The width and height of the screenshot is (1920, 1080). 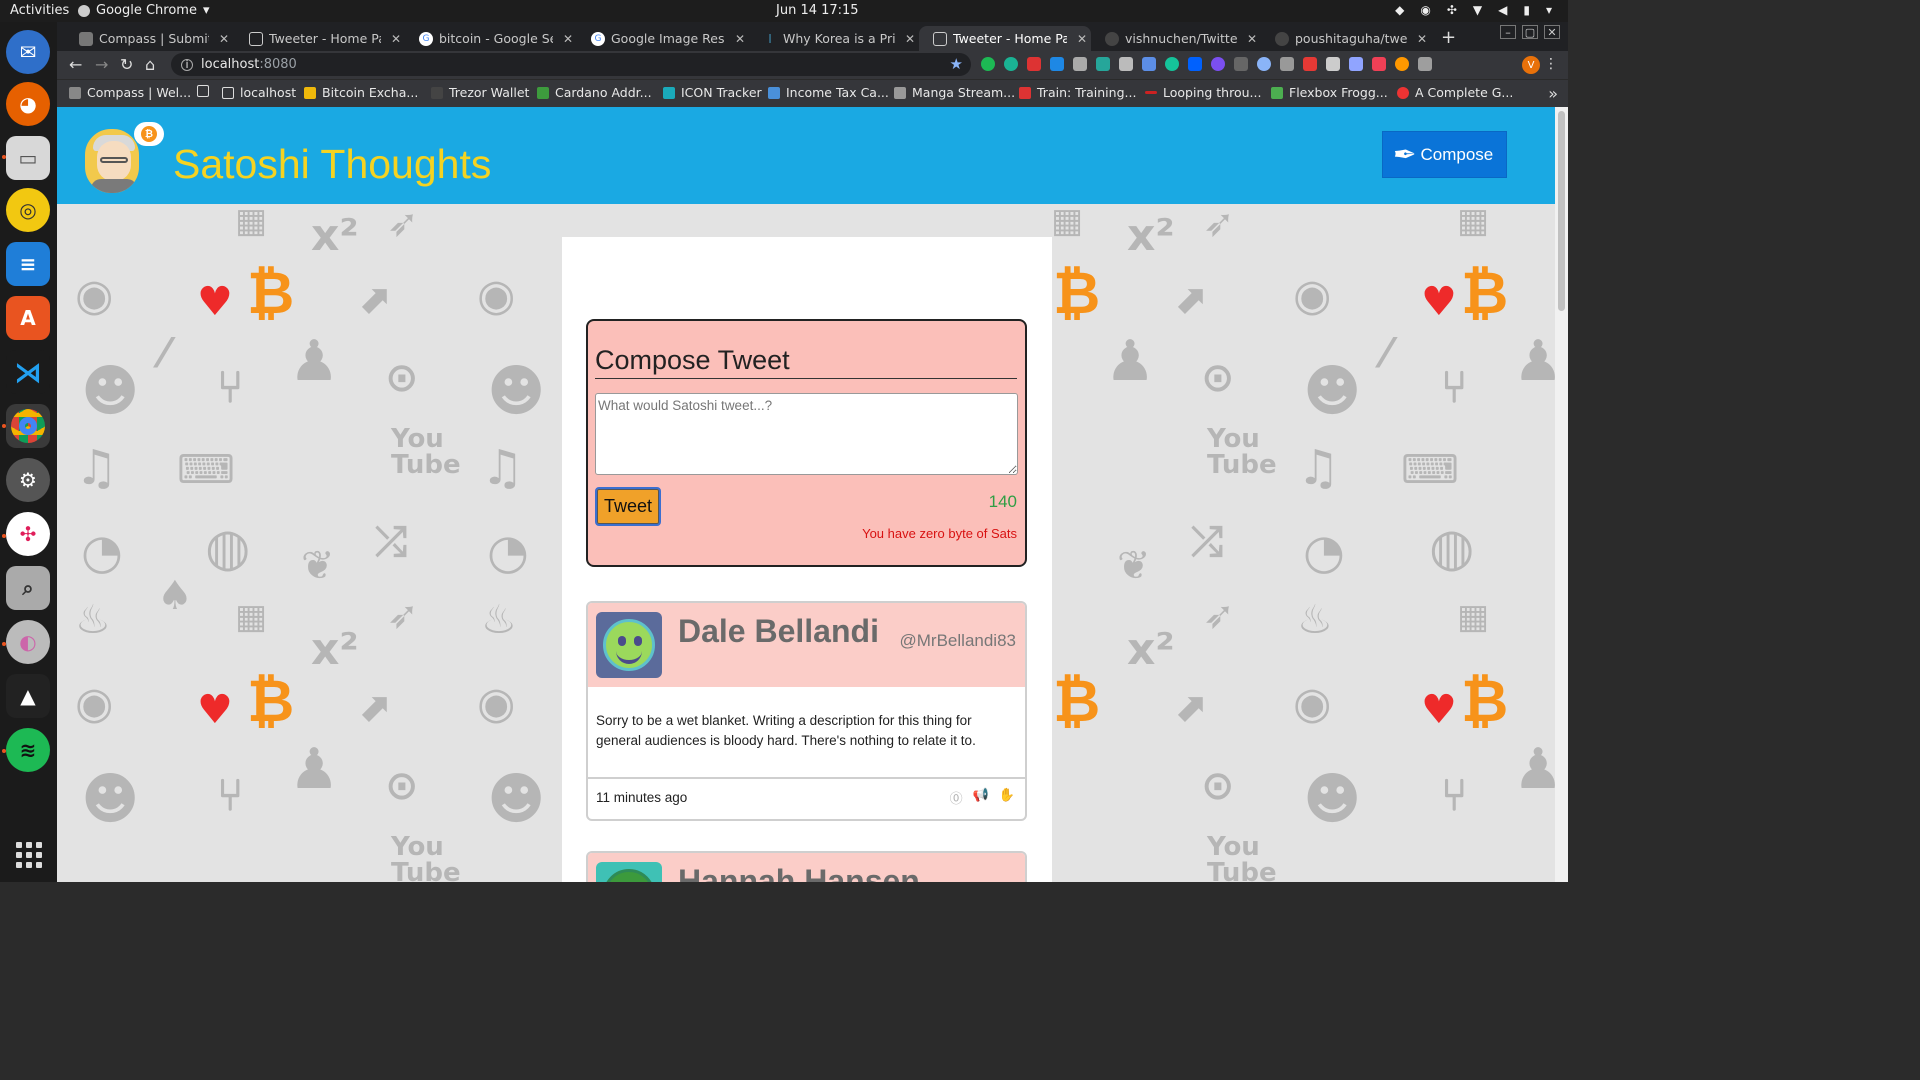 What do you see at coordinates (28, 210) in the screenshot?
I see `rhythmbox-icon: ◎` at bounding box center [28, 210].